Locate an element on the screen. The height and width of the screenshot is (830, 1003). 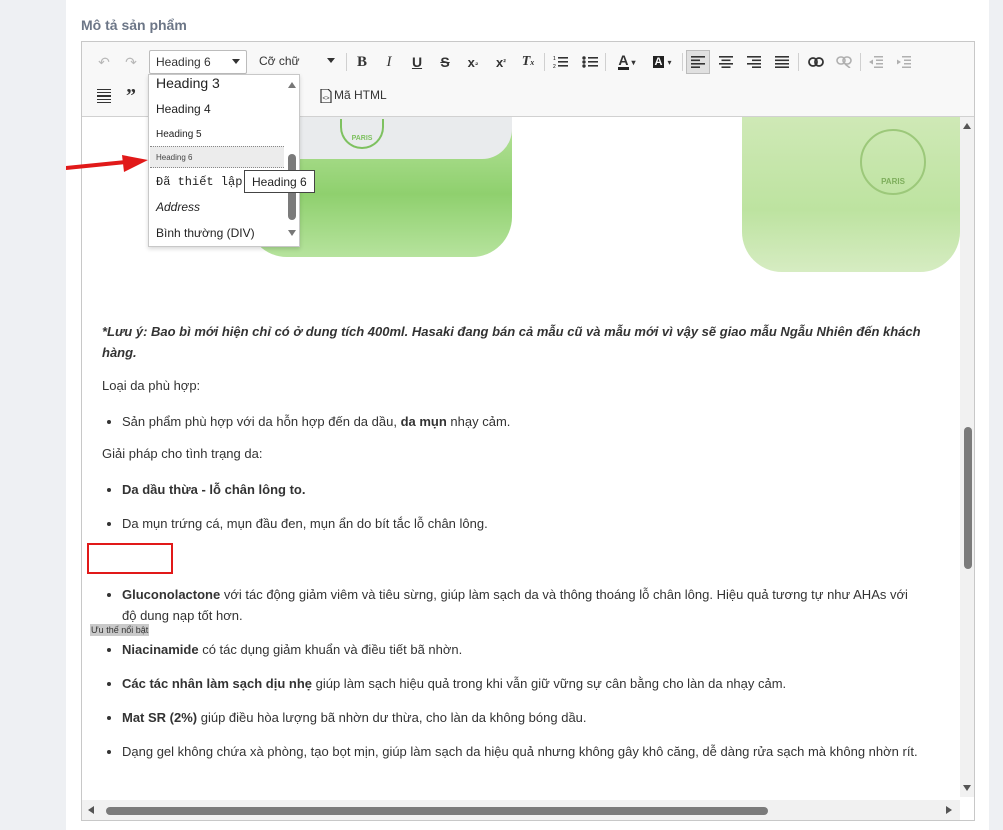
svg-text: 2 is located at coordinates (554, 66).